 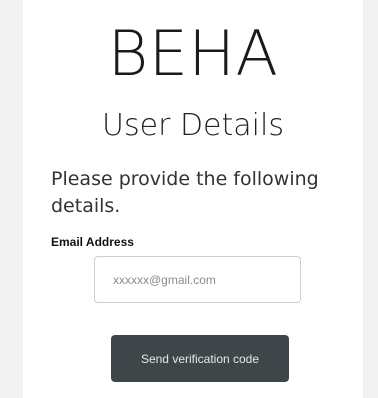 I want to click on email-input, so click(x=197, y=279).